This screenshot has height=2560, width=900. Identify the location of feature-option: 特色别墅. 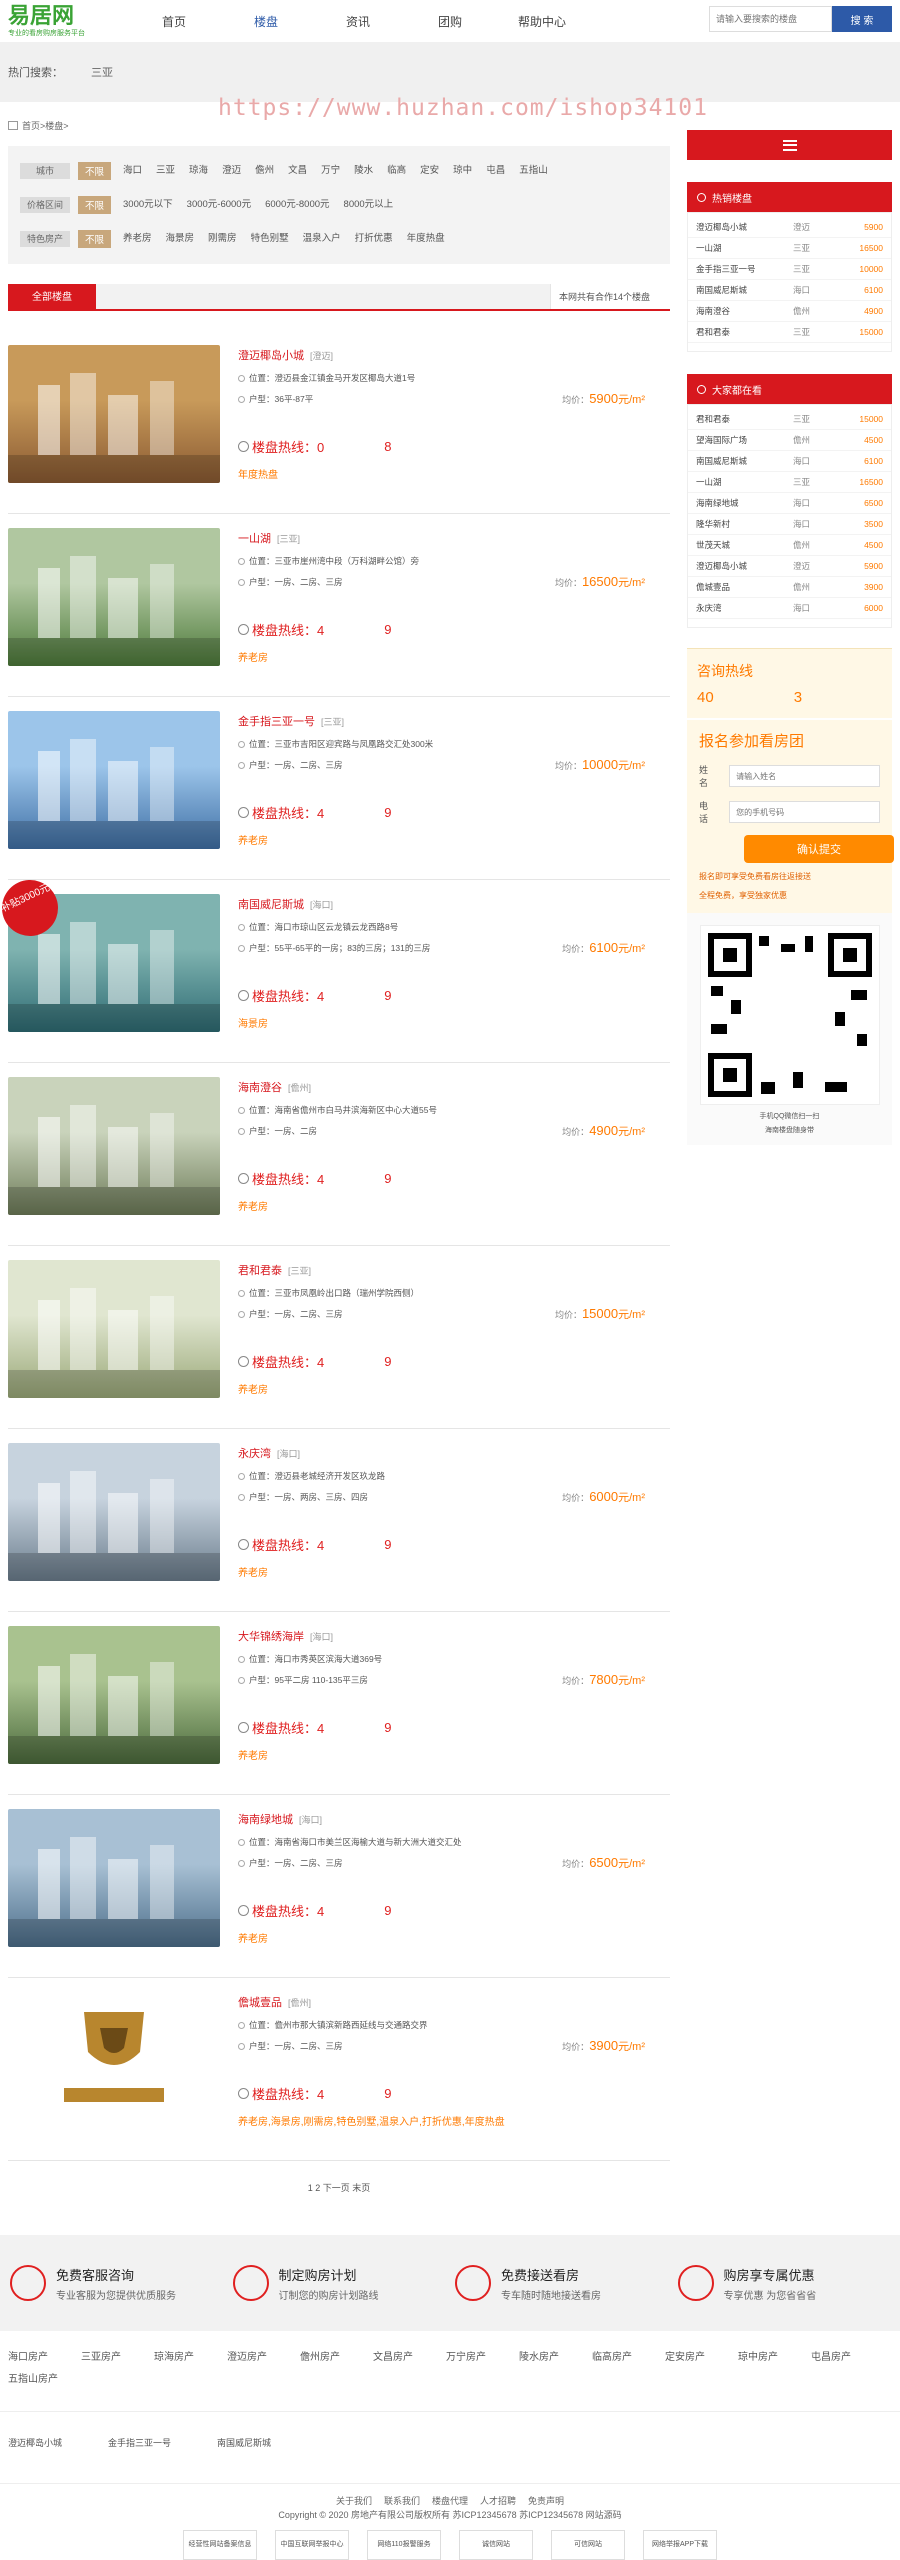
(270, 239).